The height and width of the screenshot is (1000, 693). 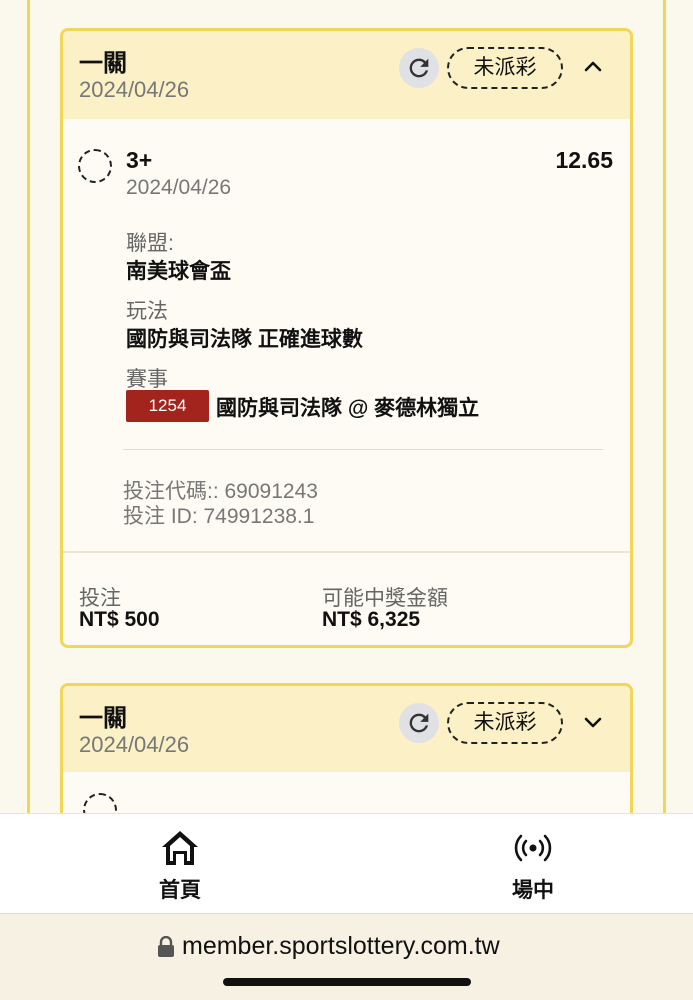 I want to click on bet-card: 一關 2024/04/26 未派彩, so click(x=346, y=753).